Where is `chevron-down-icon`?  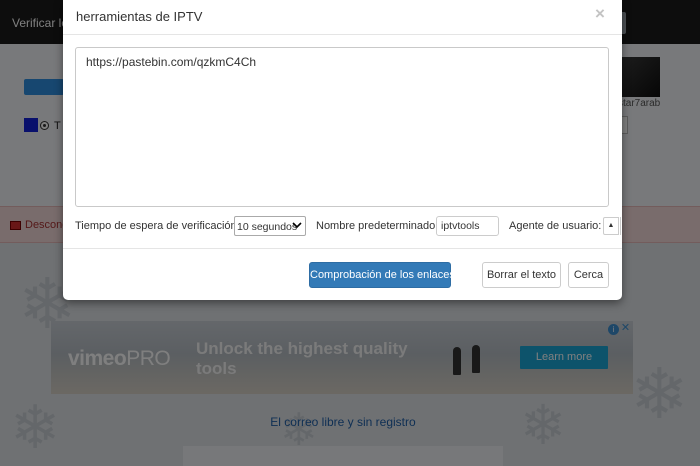
chevron-down-icon is located at coordinates (297, 225).